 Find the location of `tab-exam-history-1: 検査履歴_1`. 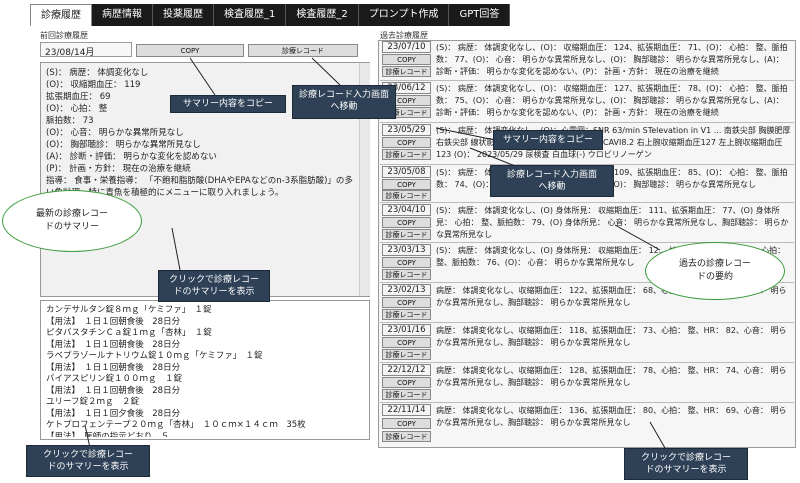

tab-exam-history-1: 検査履歴_1 is located at coordinates (250, 15).